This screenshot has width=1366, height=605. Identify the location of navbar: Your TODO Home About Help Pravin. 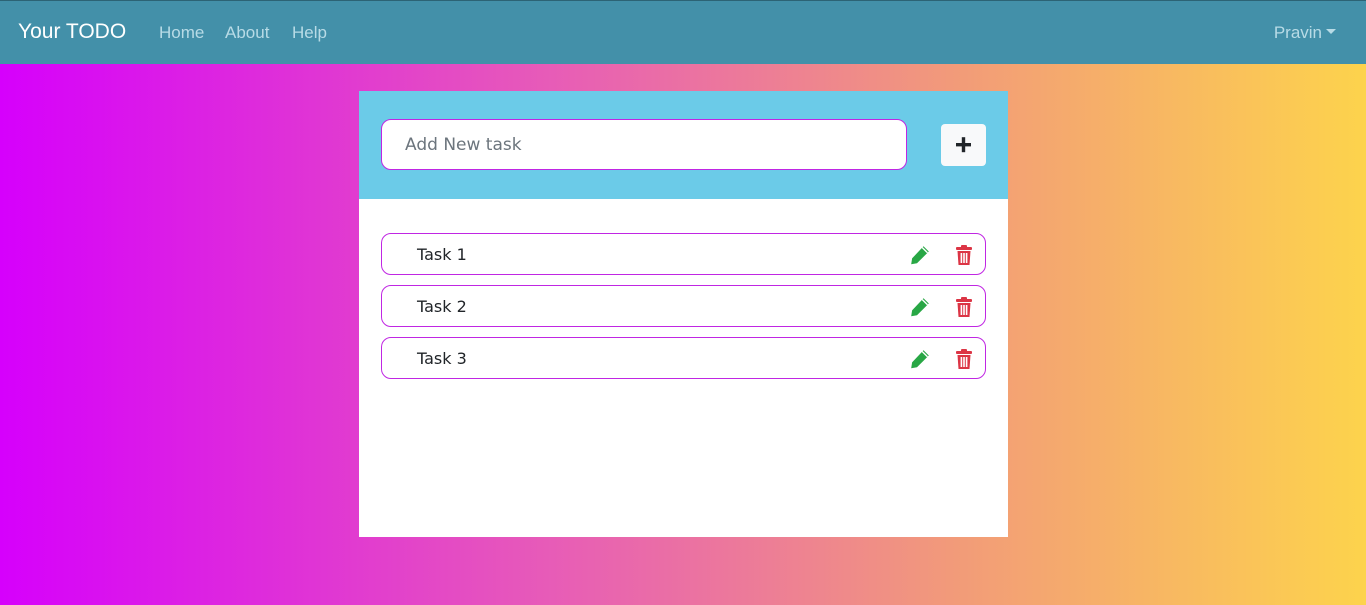
(683, 32).